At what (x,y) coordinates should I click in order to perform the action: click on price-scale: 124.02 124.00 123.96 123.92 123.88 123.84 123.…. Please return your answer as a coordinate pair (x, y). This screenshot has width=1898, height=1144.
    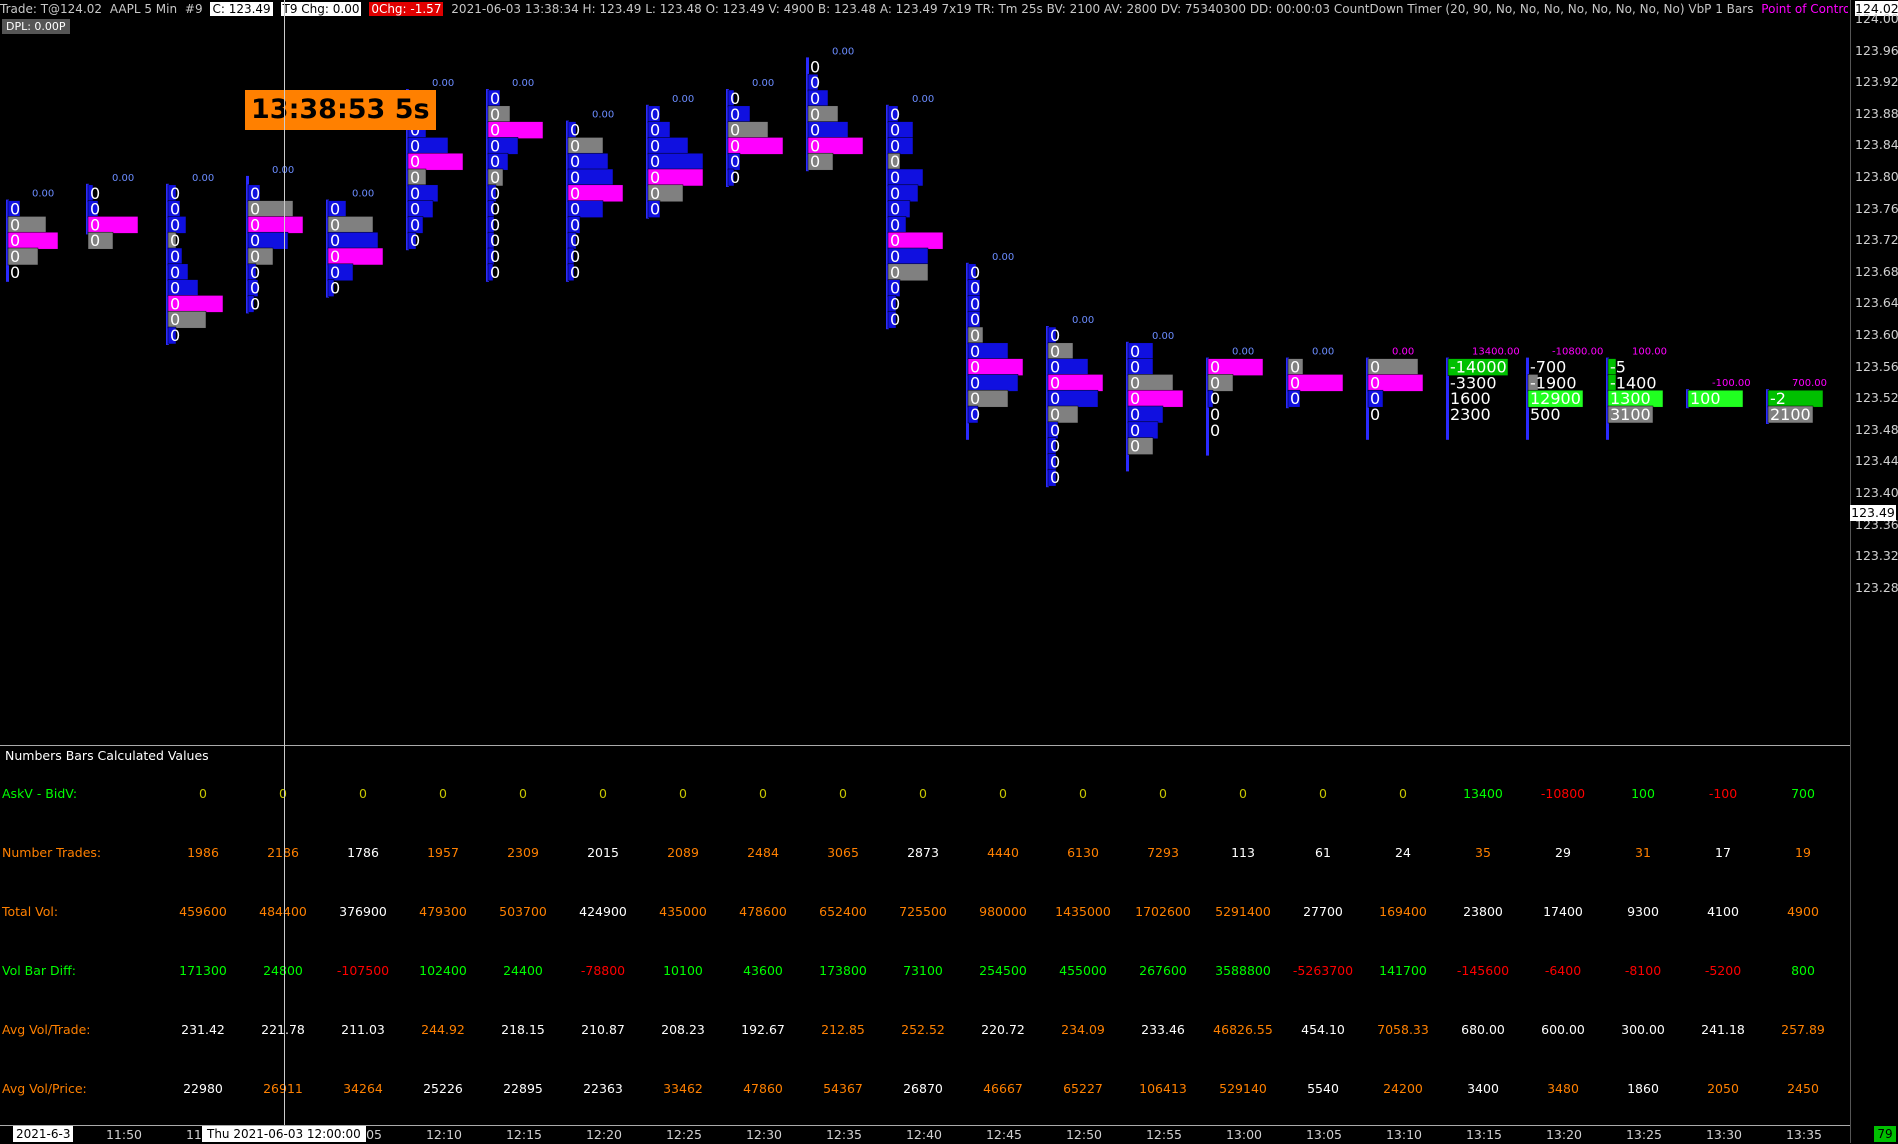
    Looking at the image, I should click on (1874, 571).